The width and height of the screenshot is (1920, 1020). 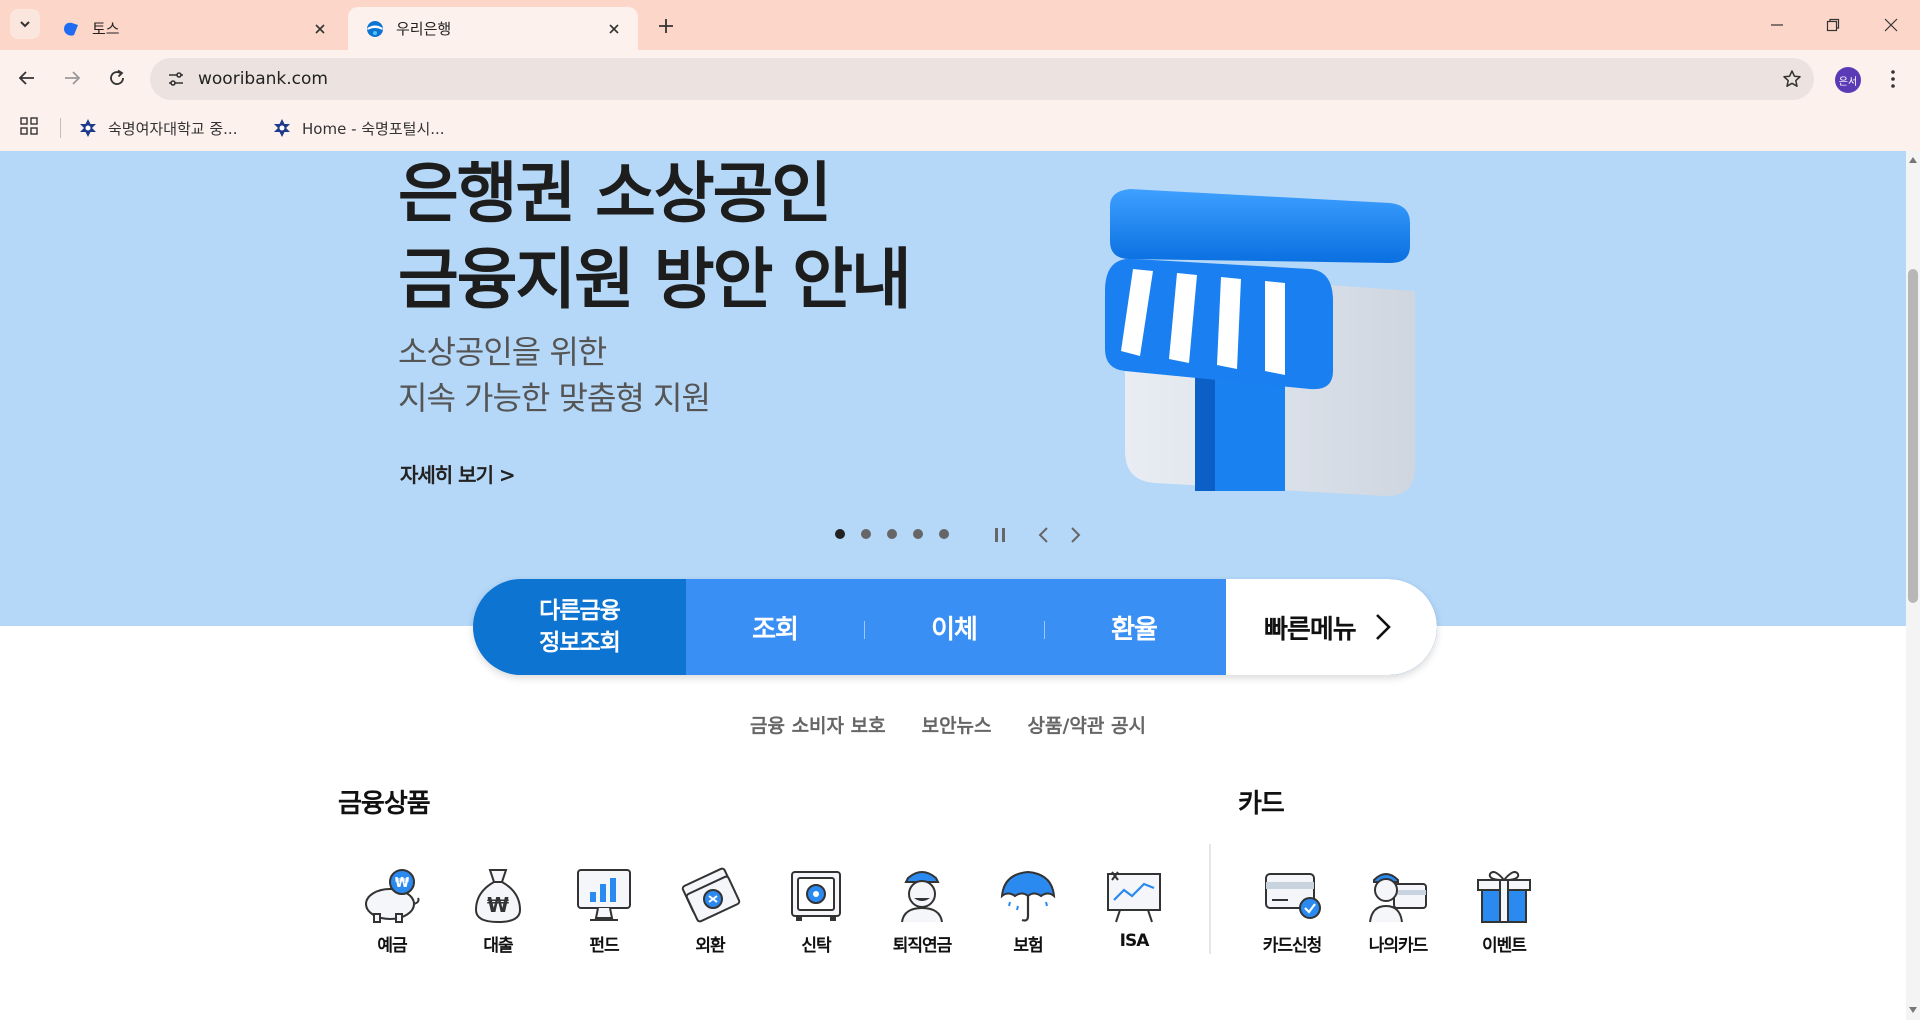 I want to click on menu-divider, so click(x=1044, y=630).